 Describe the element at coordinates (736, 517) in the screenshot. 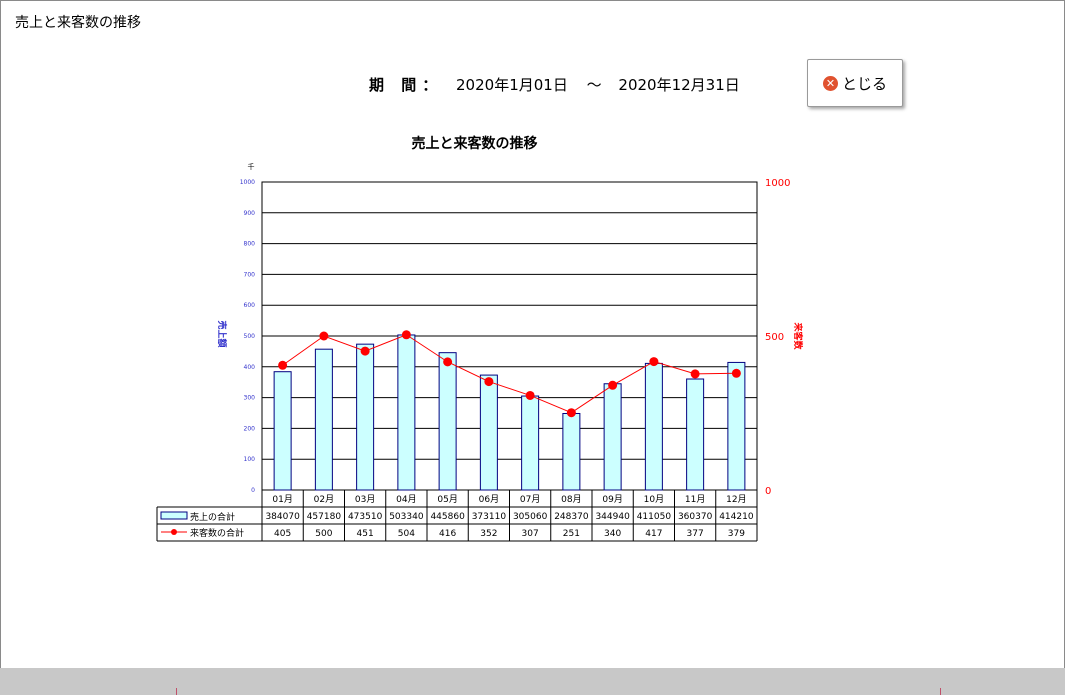

I see `data-label-sales: 414210` at that location.